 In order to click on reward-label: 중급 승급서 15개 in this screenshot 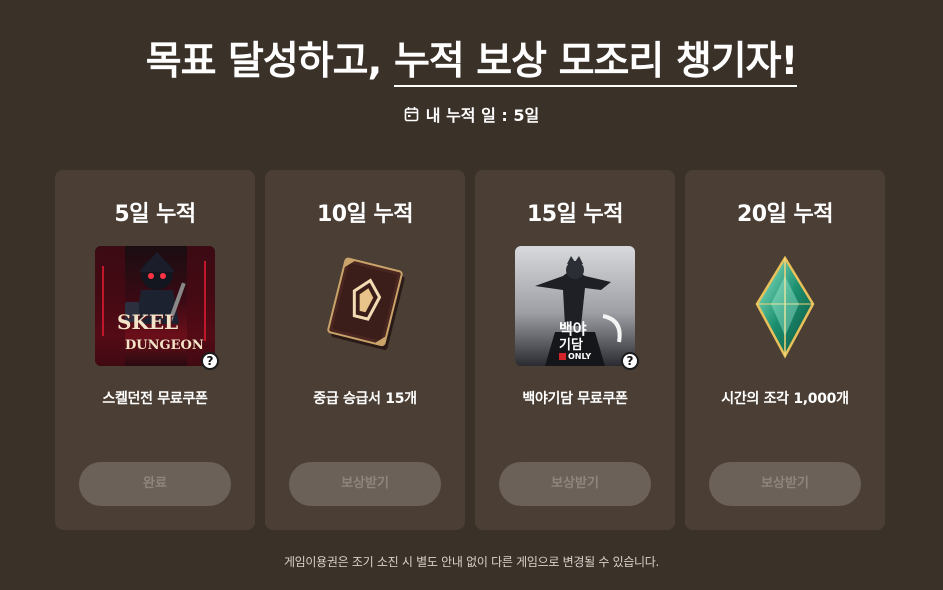, I will do `click(365, 399)`.